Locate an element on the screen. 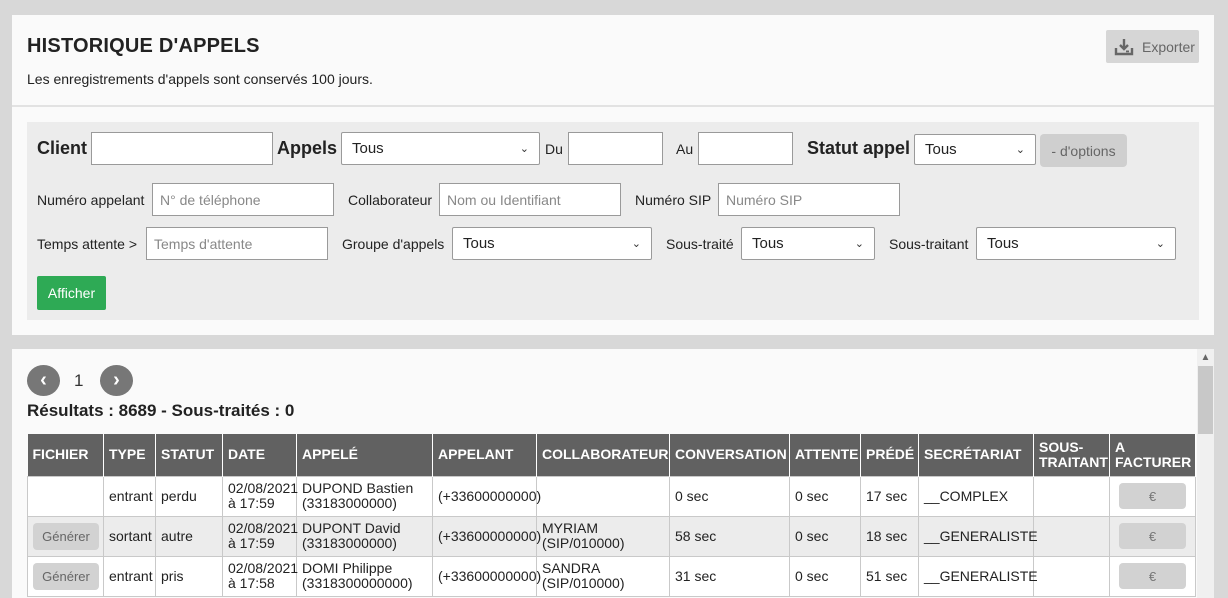 The height and width of the screenshot is (598, 1228). appele-name: DOMI Philippe is located at coordinates (347, 568).